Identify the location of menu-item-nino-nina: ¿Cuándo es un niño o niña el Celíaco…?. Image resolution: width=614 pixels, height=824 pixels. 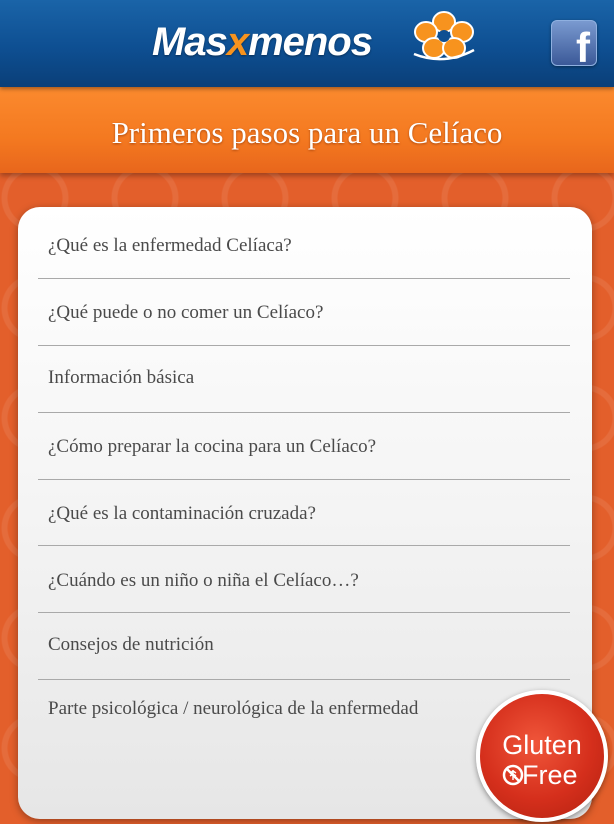
(304, 583).